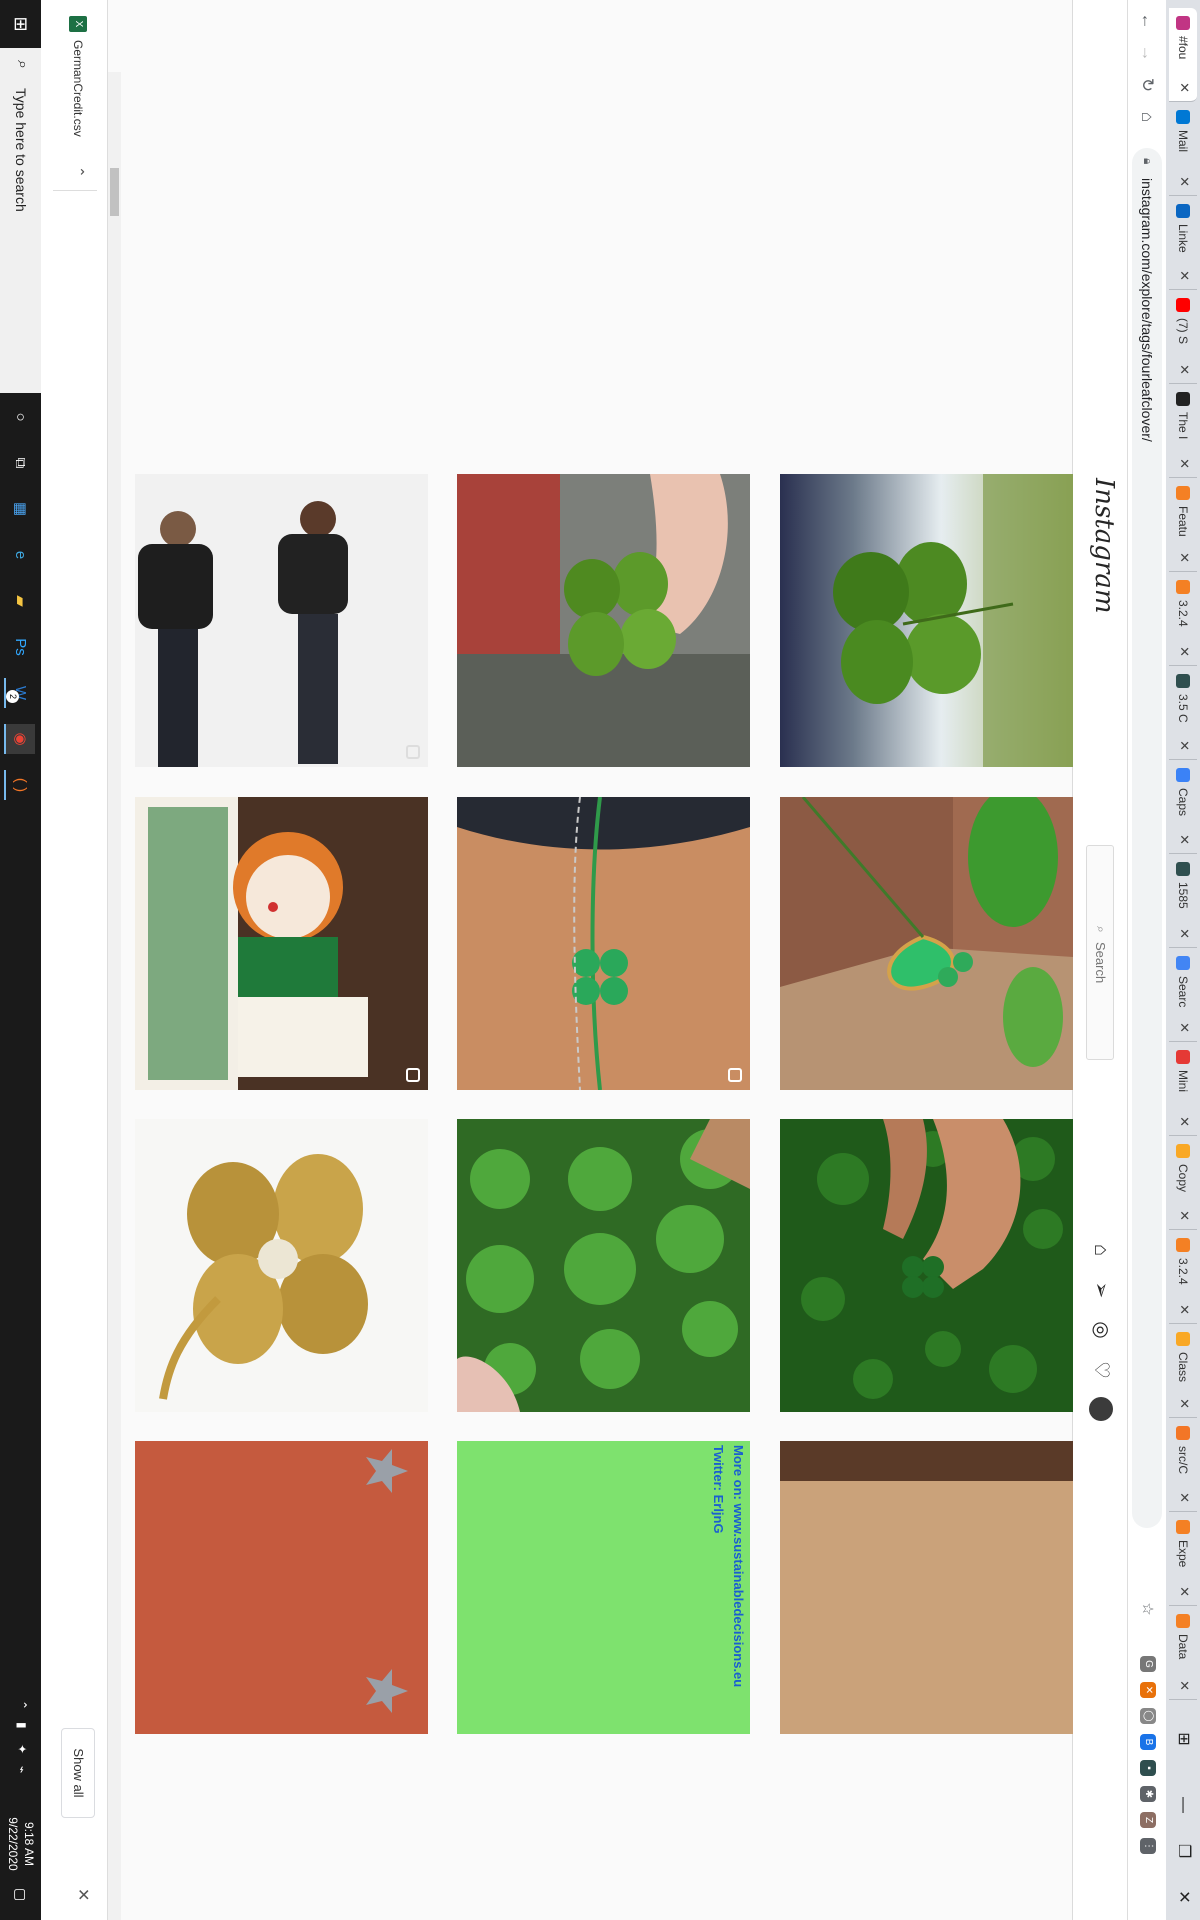 This screenshot has height=1920, width=1200. Describe the element at coordinates (1183, 149) in the screenshot. I see `browser-tab: Mail ✕` at that location.